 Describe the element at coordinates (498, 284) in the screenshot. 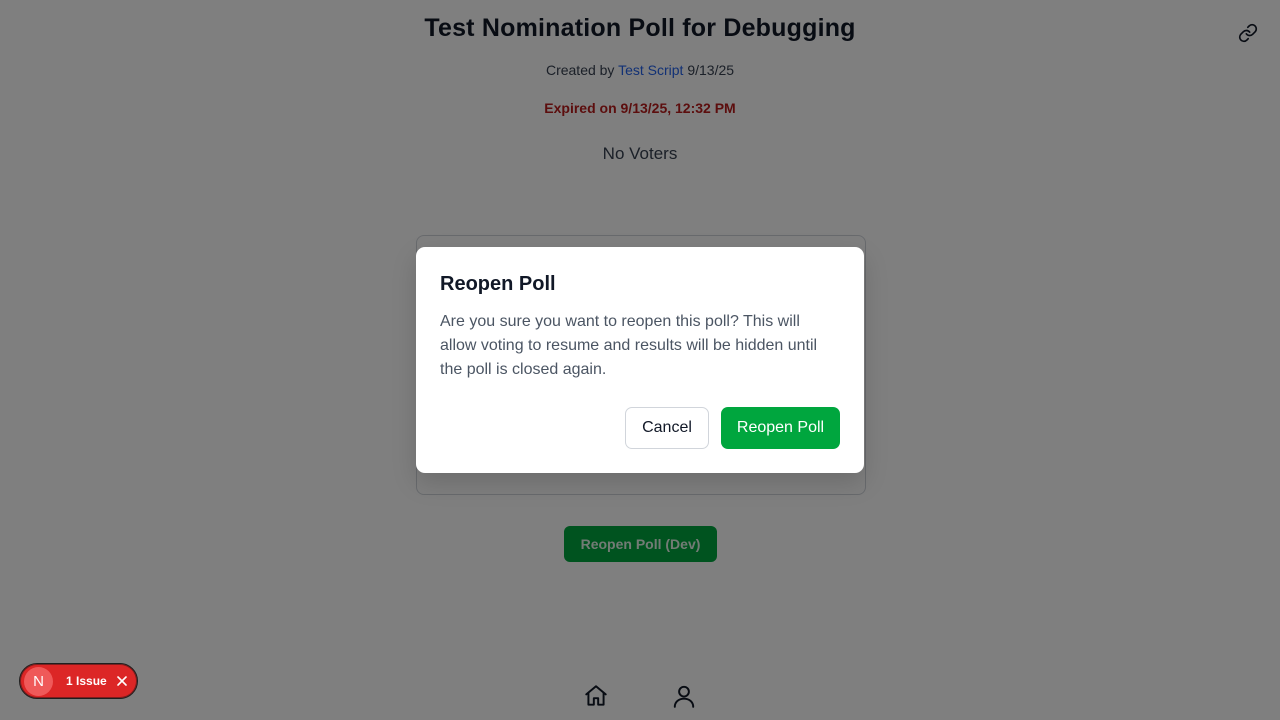

I see `dialog-title: Reopen Poll` at that location.